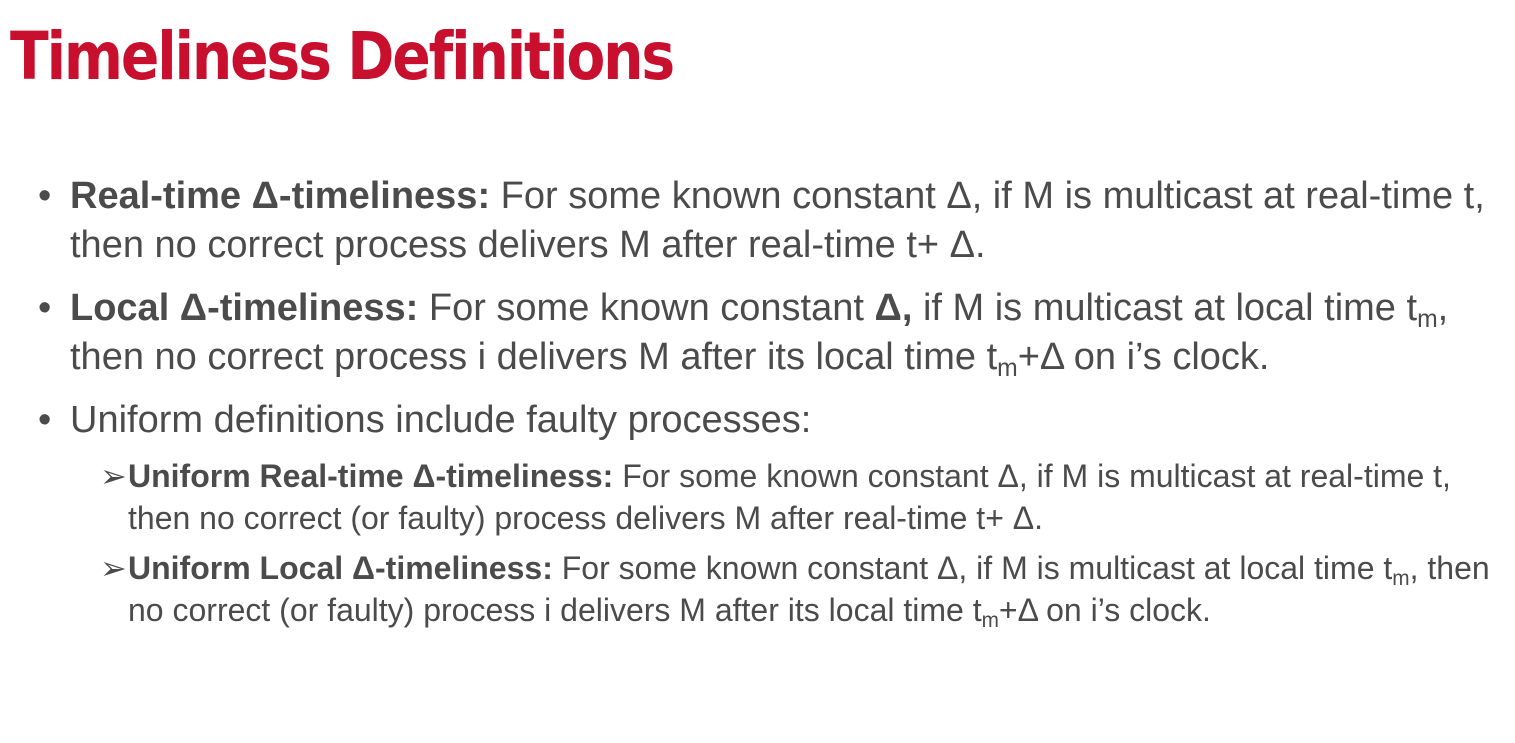 The height and width of the screenshot is (743, 1515). What do you see at coordinates (244, 308) in the screenshot?
I see `bullet-term: Local Δ-timeliness:` at bounding box center [244, 308].